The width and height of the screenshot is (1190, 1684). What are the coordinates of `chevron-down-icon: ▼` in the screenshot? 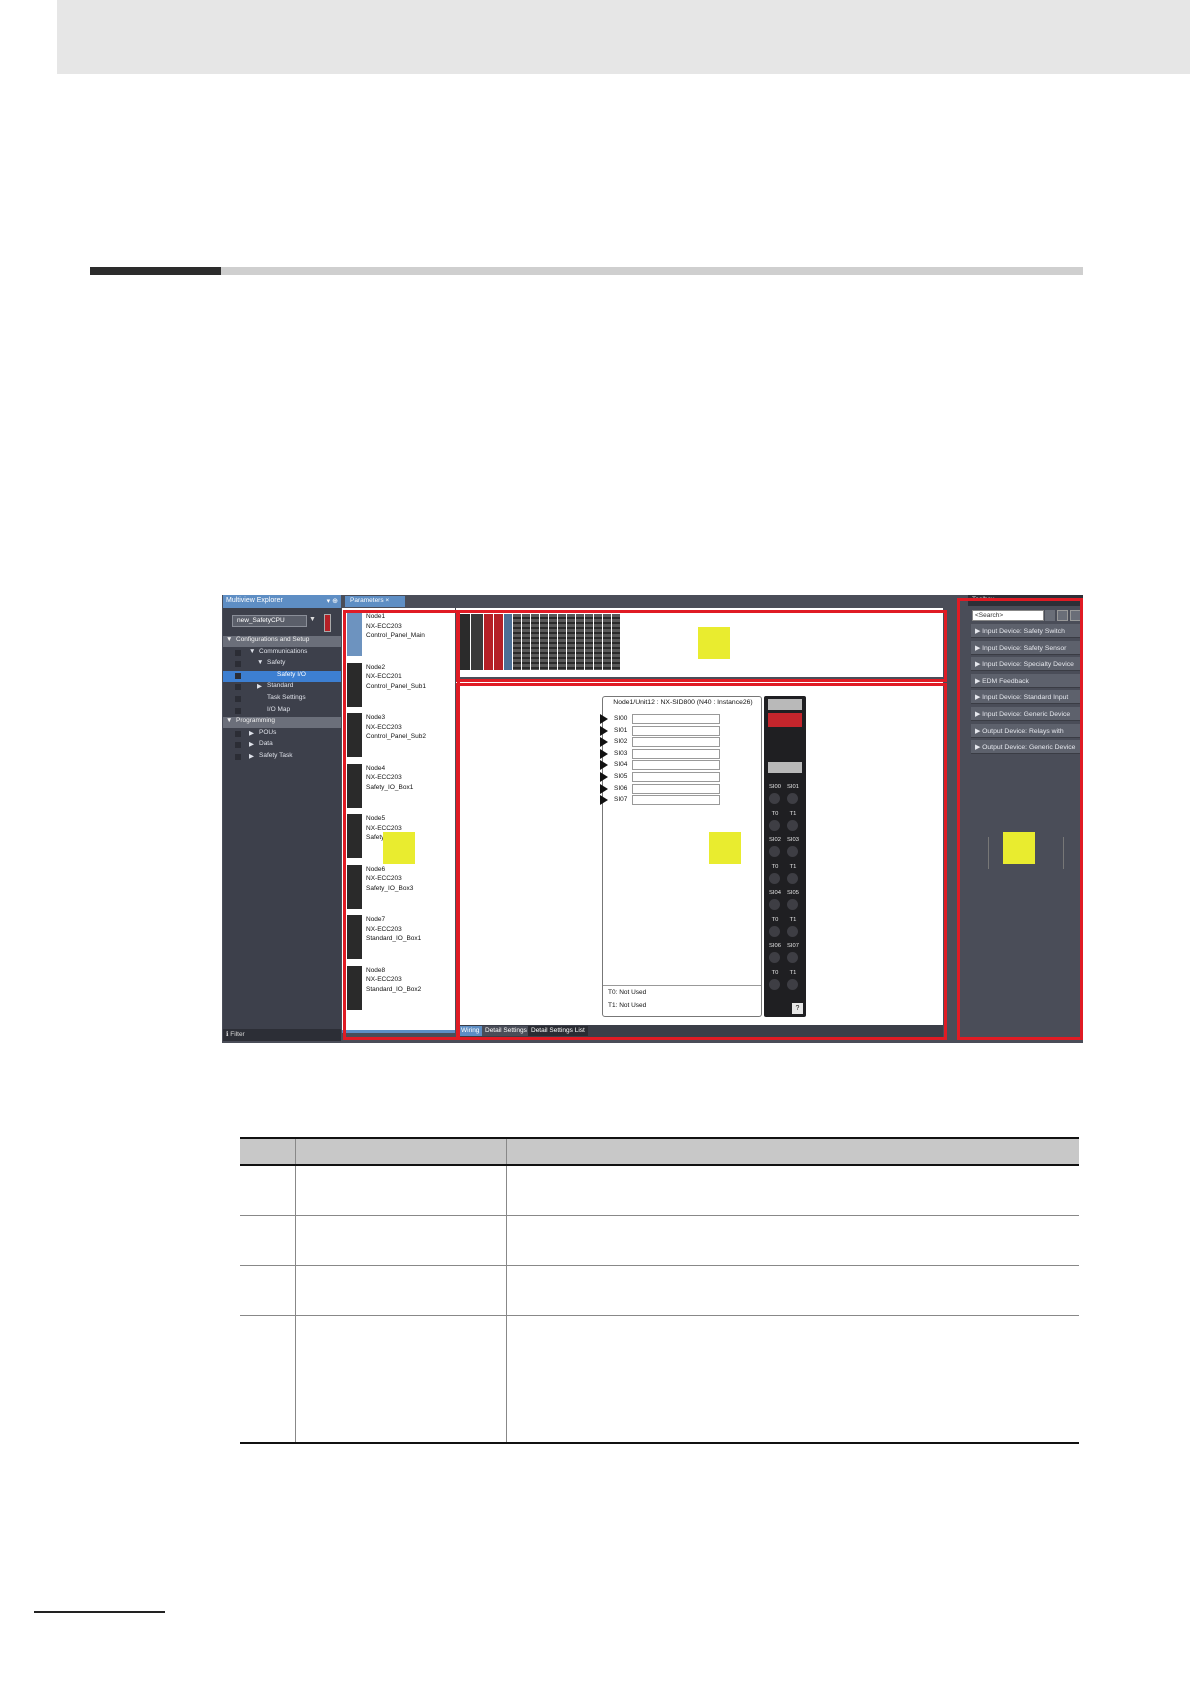 It's located at (312, 619).